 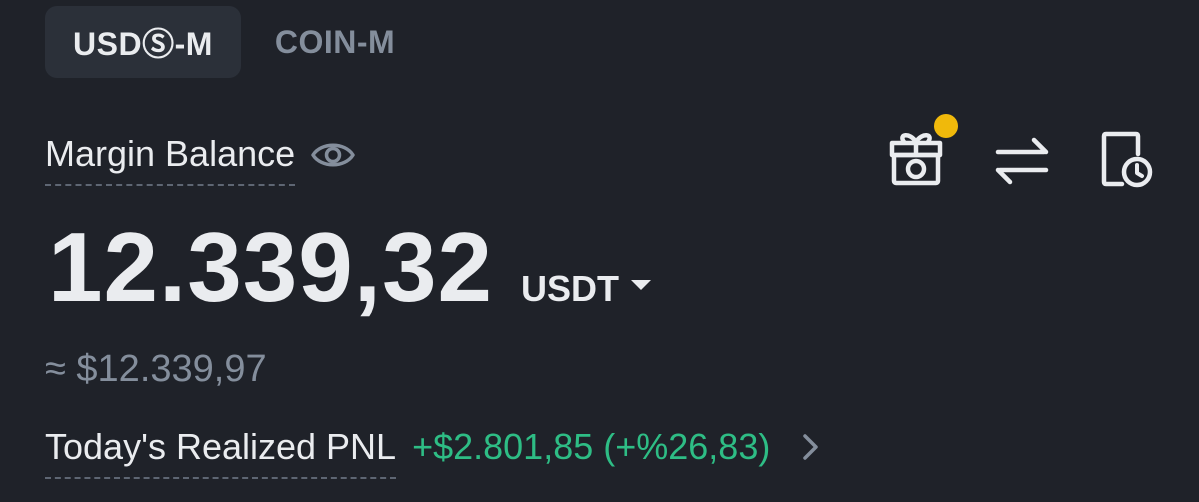 What do you see at coordinates (1126, 160) in the screenshot?
I see `history-document-icon` at bounding box center [1126, 160].